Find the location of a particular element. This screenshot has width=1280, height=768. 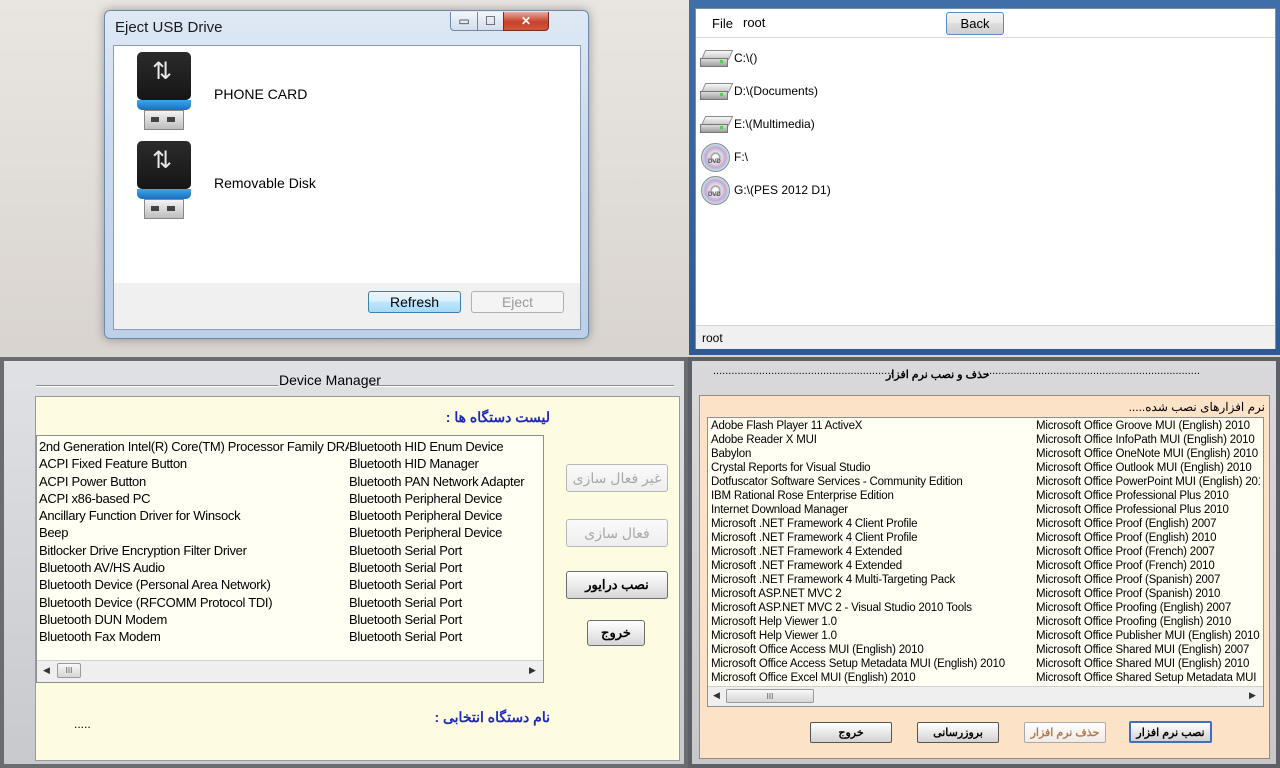

device-list-item: Bluetooth HID Enum Device is located at coordinates (444, 446).